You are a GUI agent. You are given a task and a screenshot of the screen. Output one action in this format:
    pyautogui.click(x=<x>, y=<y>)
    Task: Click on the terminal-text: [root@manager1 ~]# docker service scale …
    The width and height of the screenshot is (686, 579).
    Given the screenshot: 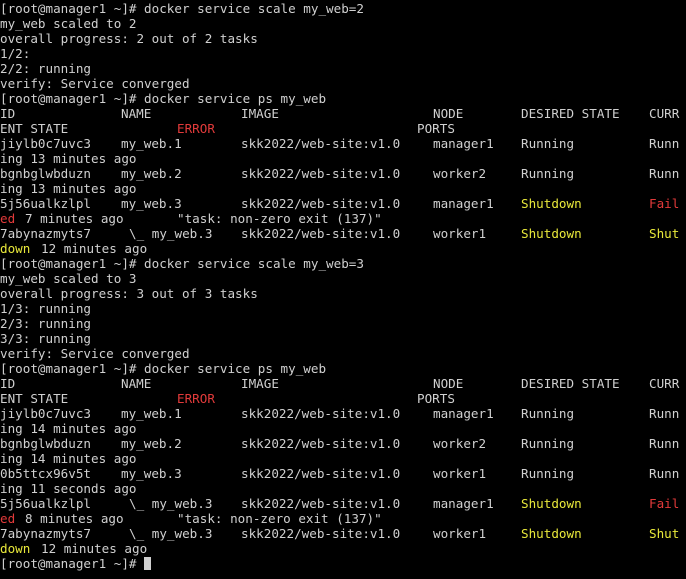 What is the action you would take?
    pyautogui.click(x=182, y=263)
    